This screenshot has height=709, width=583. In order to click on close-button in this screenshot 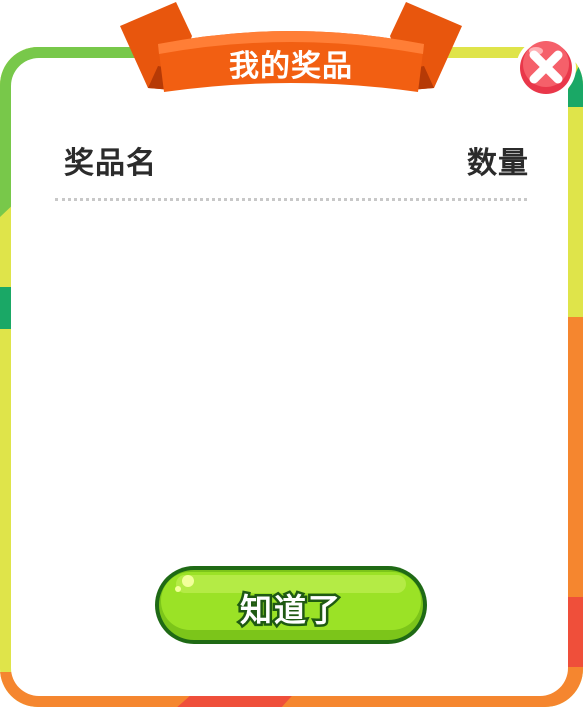, I will do `click(546, 67)`.